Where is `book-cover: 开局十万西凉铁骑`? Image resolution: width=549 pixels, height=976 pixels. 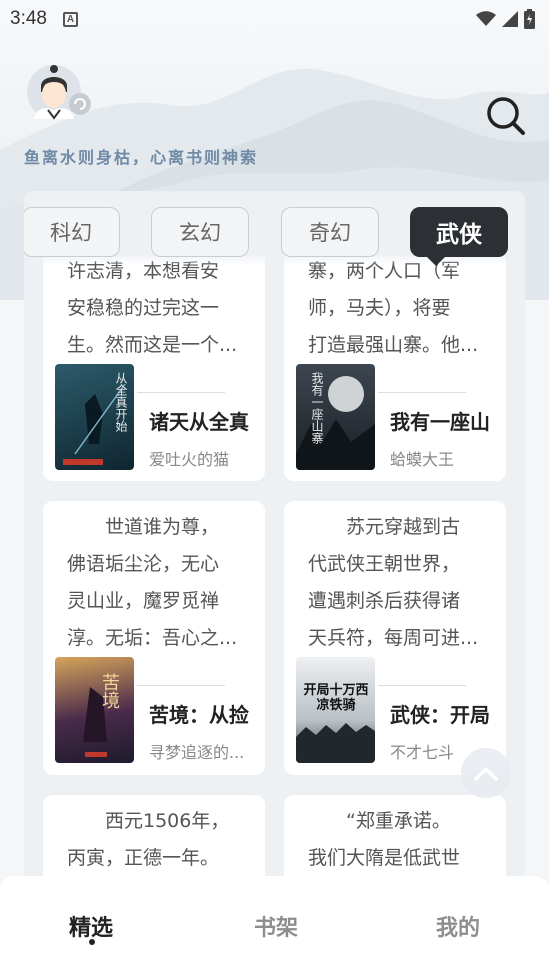 book-cover: 开局十万西凉铁骑 is located at coordinates (335, 710).